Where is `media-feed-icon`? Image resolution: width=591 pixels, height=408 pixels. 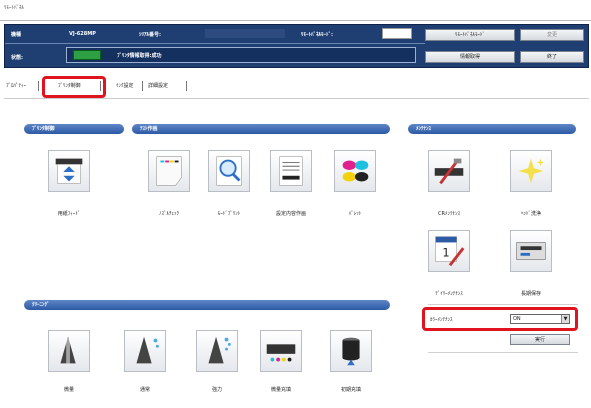 media-feed-icon is located at coordinates (69, 171).